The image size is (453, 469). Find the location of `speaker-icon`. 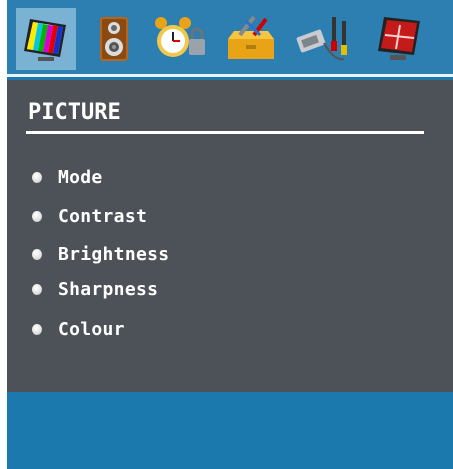

speaker-icon is located at coordinates (114, 39).